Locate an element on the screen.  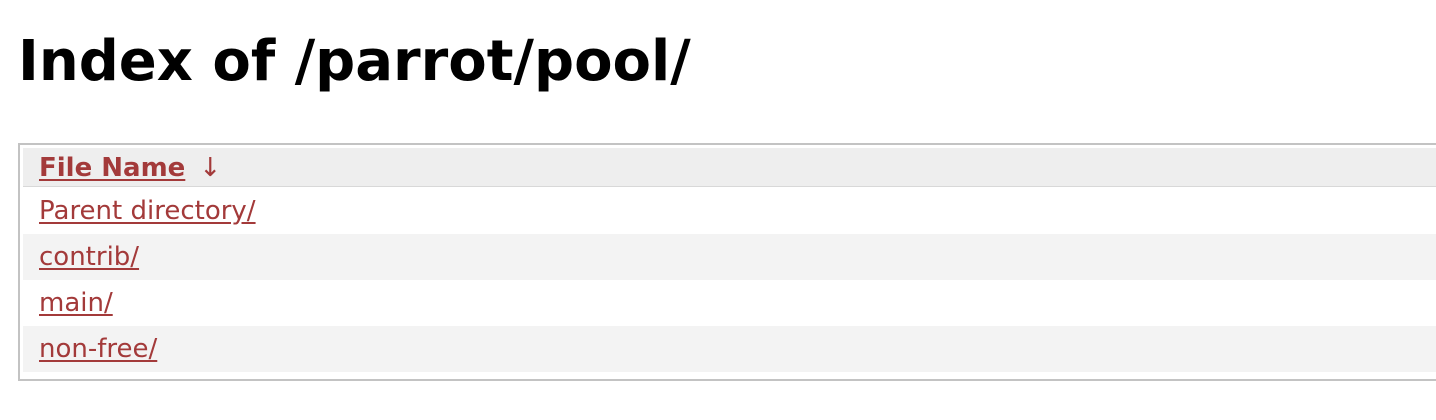
list-item: contrib/ is located at coordinates (729, 257).